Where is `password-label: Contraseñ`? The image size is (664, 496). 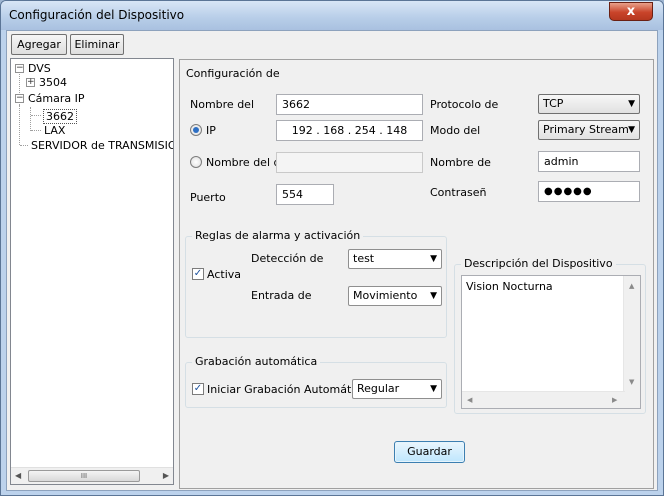
password-label: Contraseñ is located at coordinates (458, 192).